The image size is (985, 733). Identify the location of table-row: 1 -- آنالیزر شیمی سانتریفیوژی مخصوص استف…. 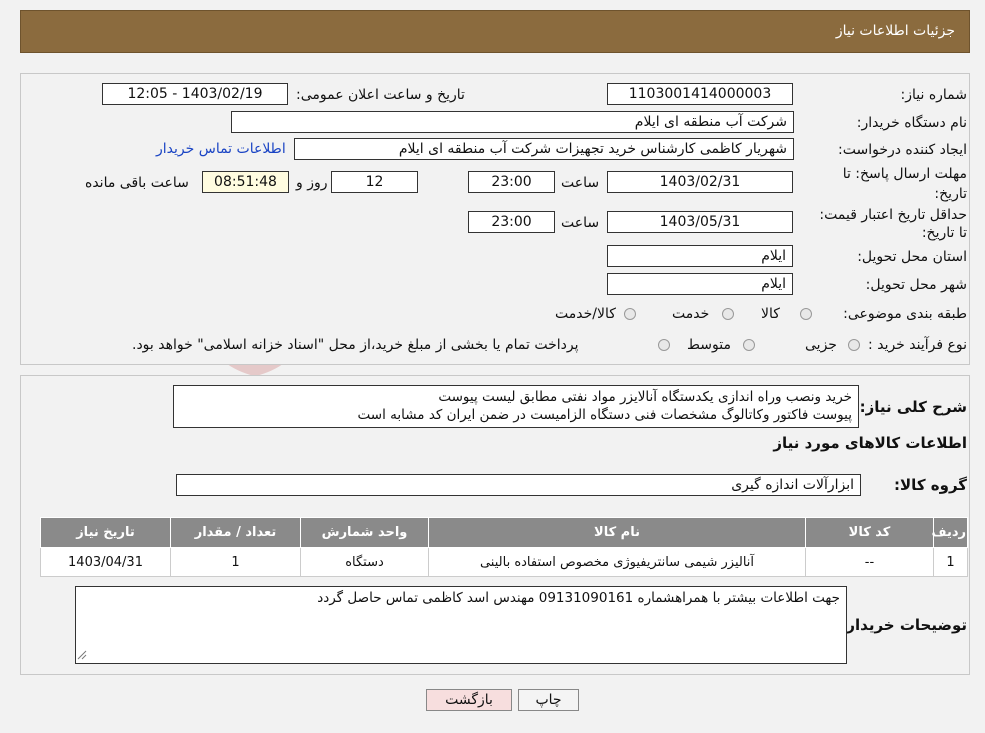
(504, 562).